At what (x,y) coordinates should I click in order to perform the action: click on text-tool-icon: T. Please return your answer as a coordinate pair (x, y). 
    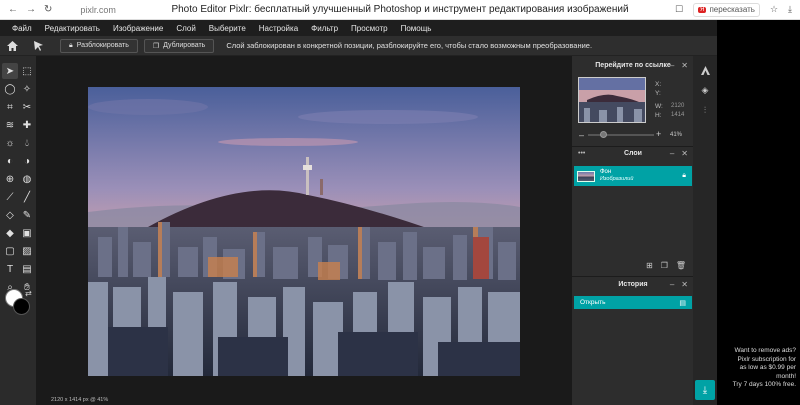
    Looking at the image, I should click on (10, 269).